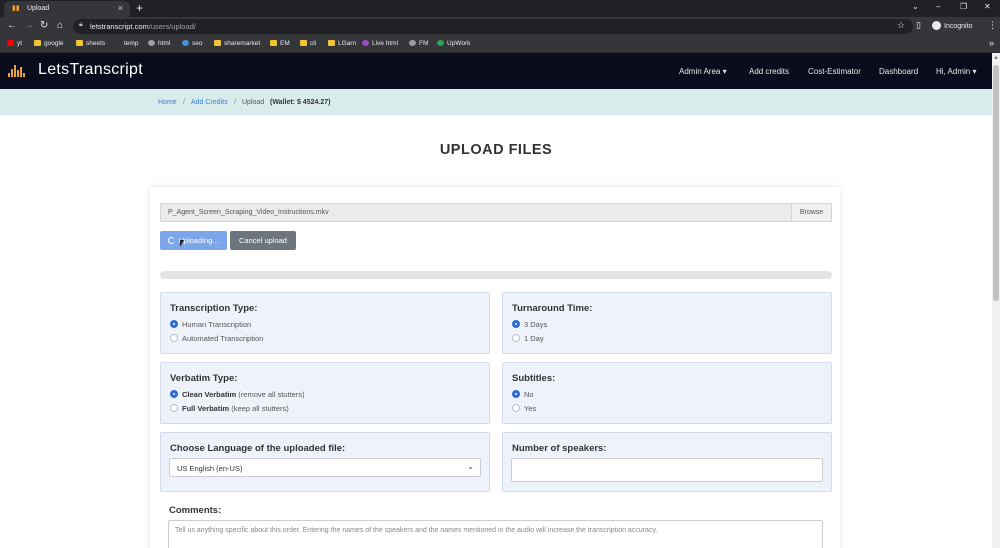  I want to click on browse-button: Browse, so click(811, 212).